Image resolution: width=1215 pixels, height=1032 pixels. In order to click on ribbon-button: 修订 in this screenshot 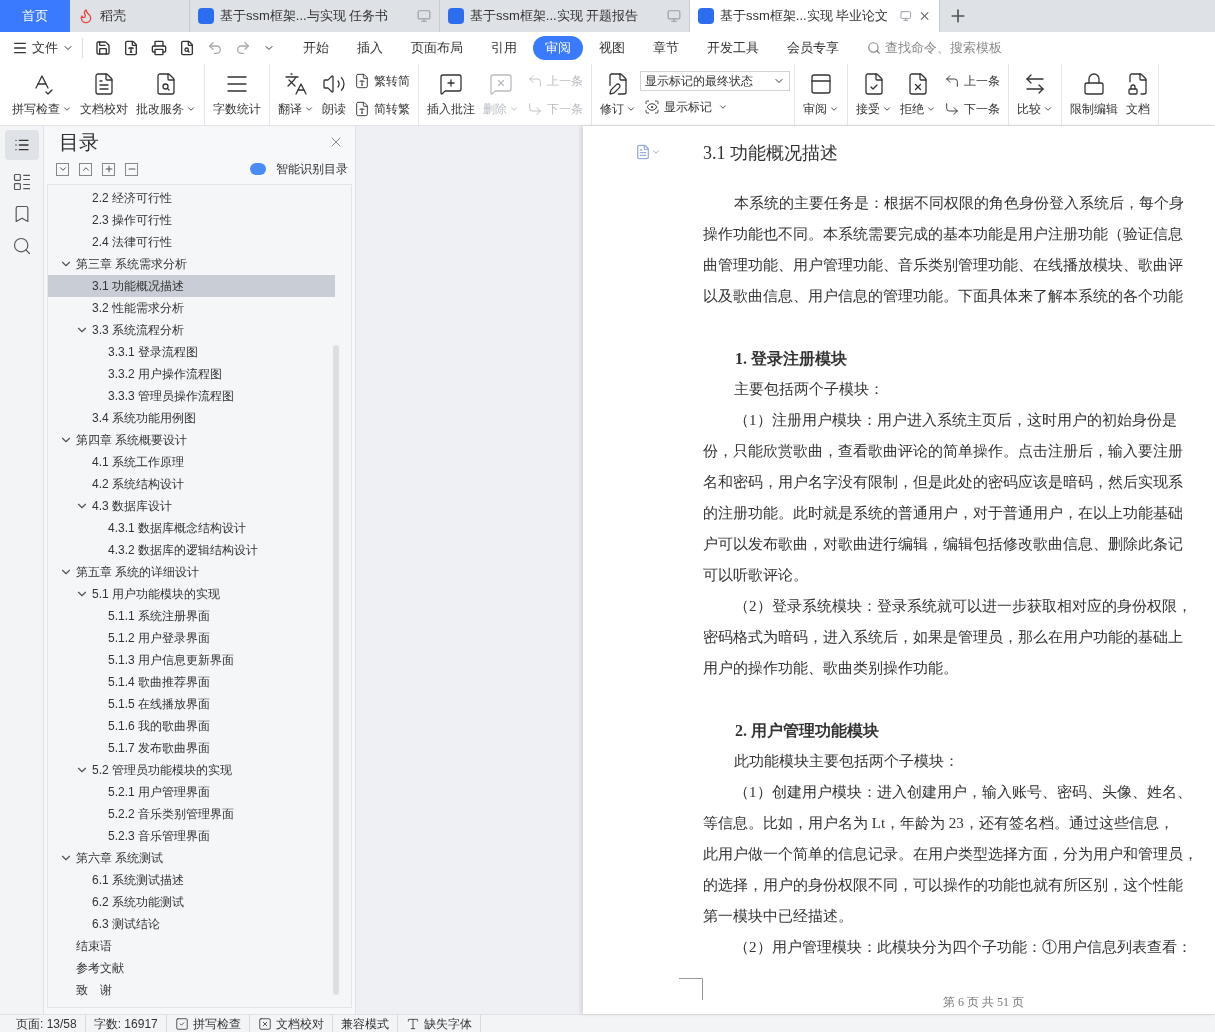, I will do `click(618, 94)`.